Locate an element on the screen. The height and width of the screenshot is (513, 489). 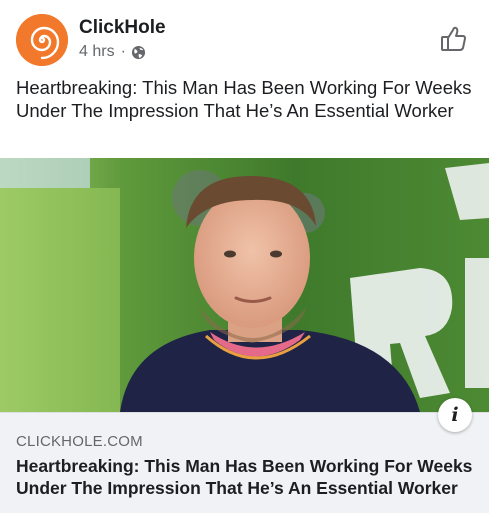
clickhole-logo-avatar is located at coordinates (42, 40).